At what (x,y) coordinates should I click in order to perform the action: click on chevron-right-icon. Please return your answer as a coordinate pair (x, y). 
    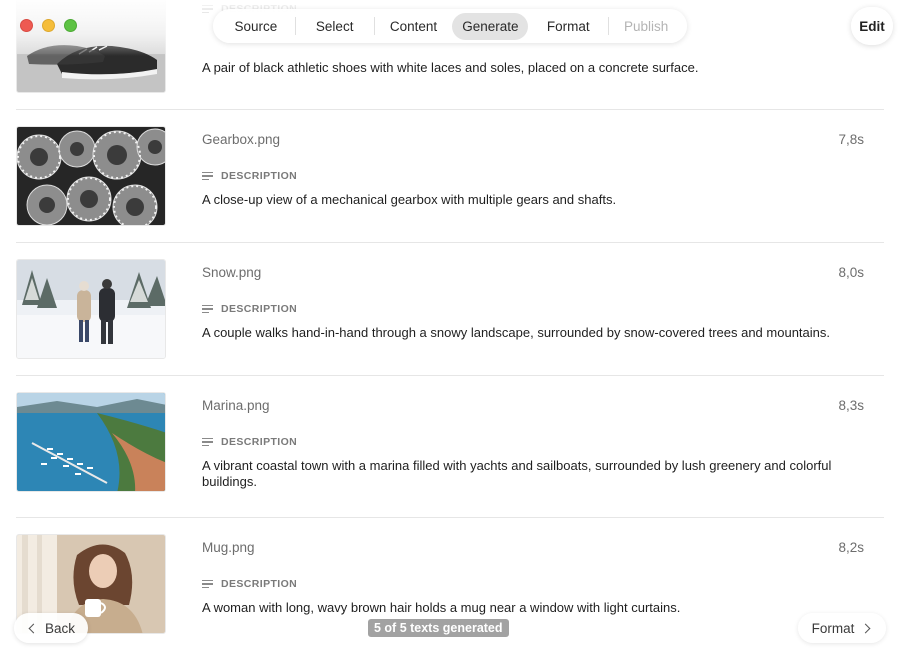
    Looking at the image, I should click on (865, 628).